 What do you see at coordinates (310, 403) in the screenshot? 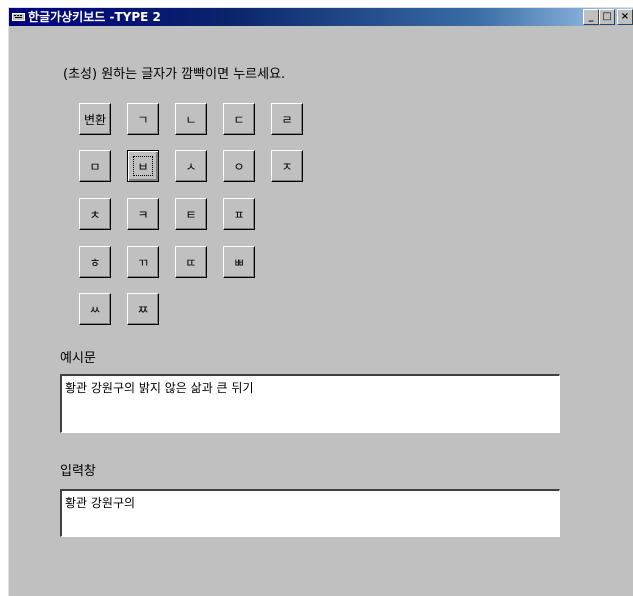
I see `example-textbox: 황관 강원구의 밝지 않은 삶과 큰 뒤기` at bounding box center [310, 403].